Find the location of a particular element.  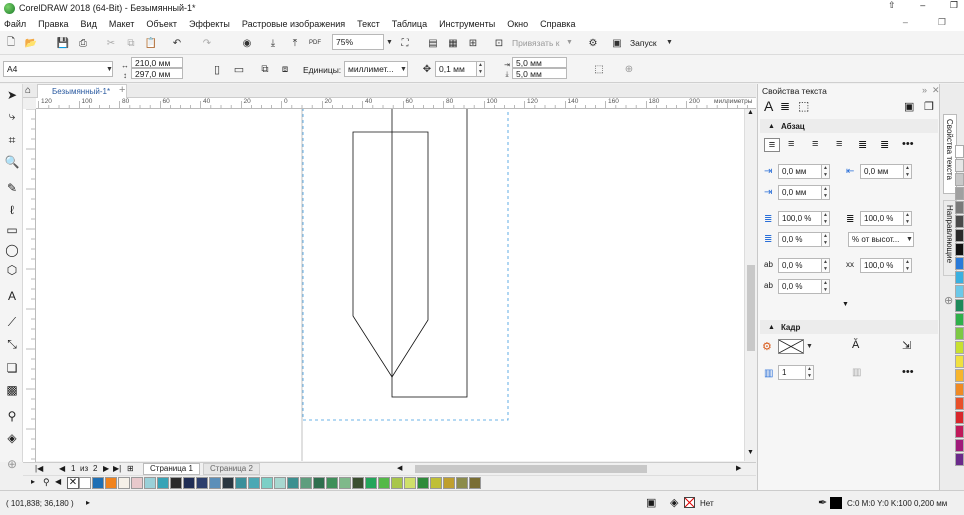

eyedropper-icon: ⚲ is located at coordinates (46, 482).